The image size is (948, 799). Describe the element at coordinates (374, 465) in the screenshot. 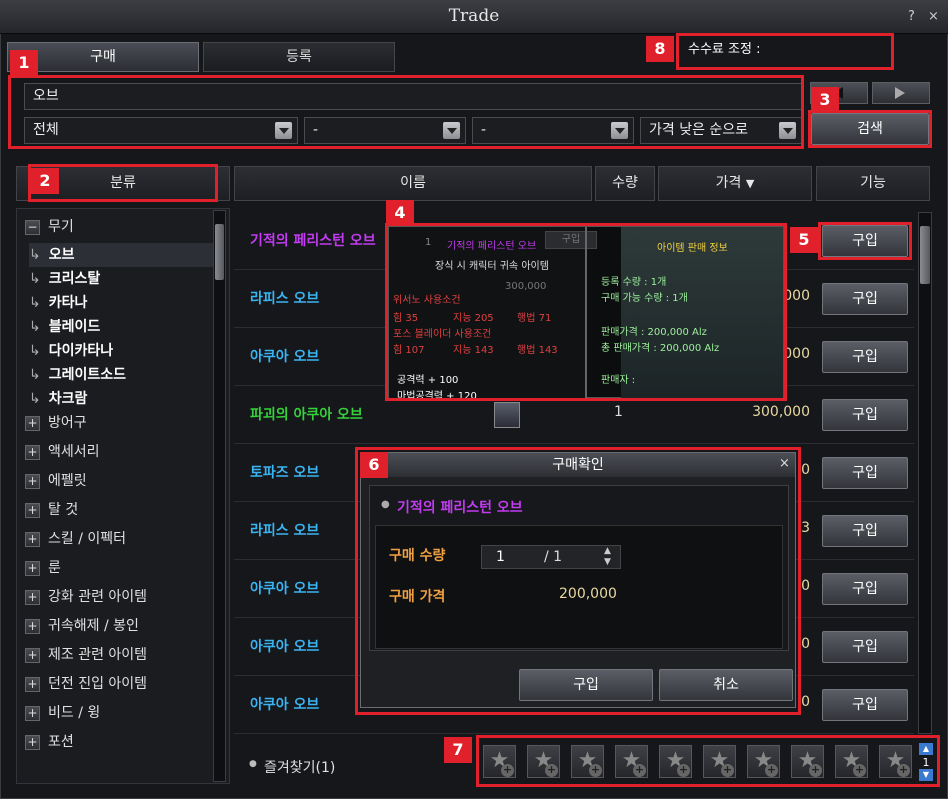

I see `annotation-label-6: 6` at that location.